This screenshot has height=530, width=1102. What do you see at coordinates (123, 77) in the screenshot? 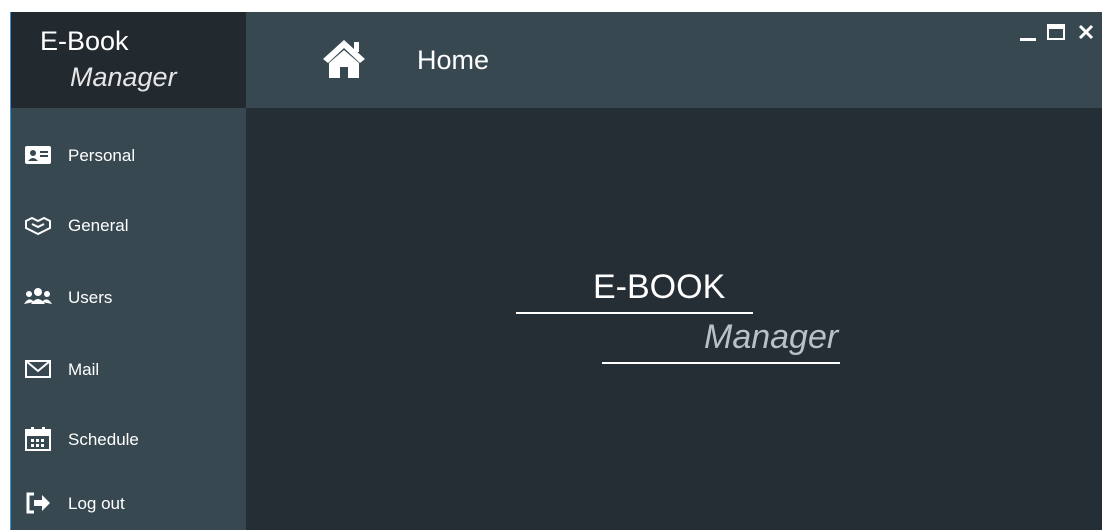
I see `brand-subtitle: Manager` at bounding box center [123, 77].